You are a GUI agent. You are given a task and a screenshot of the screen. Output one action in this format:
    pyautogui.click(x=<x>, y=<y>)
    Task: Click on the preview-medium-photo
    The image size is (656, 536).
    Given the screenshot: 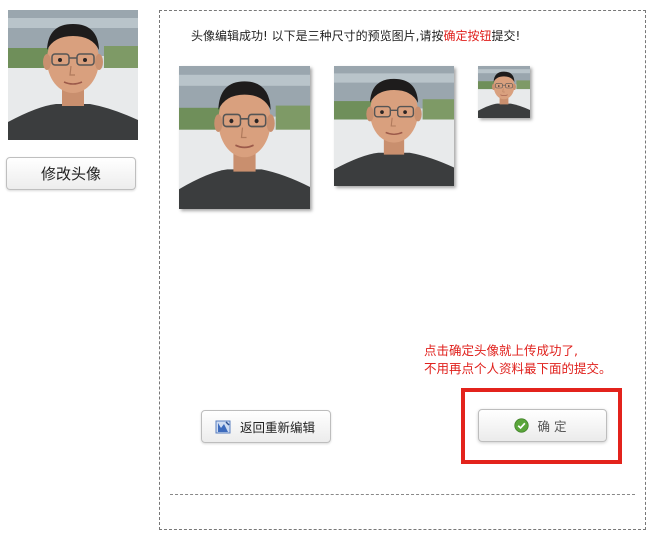 What is the action you would take?
    pyautogui.click(x=394, y=126)
    